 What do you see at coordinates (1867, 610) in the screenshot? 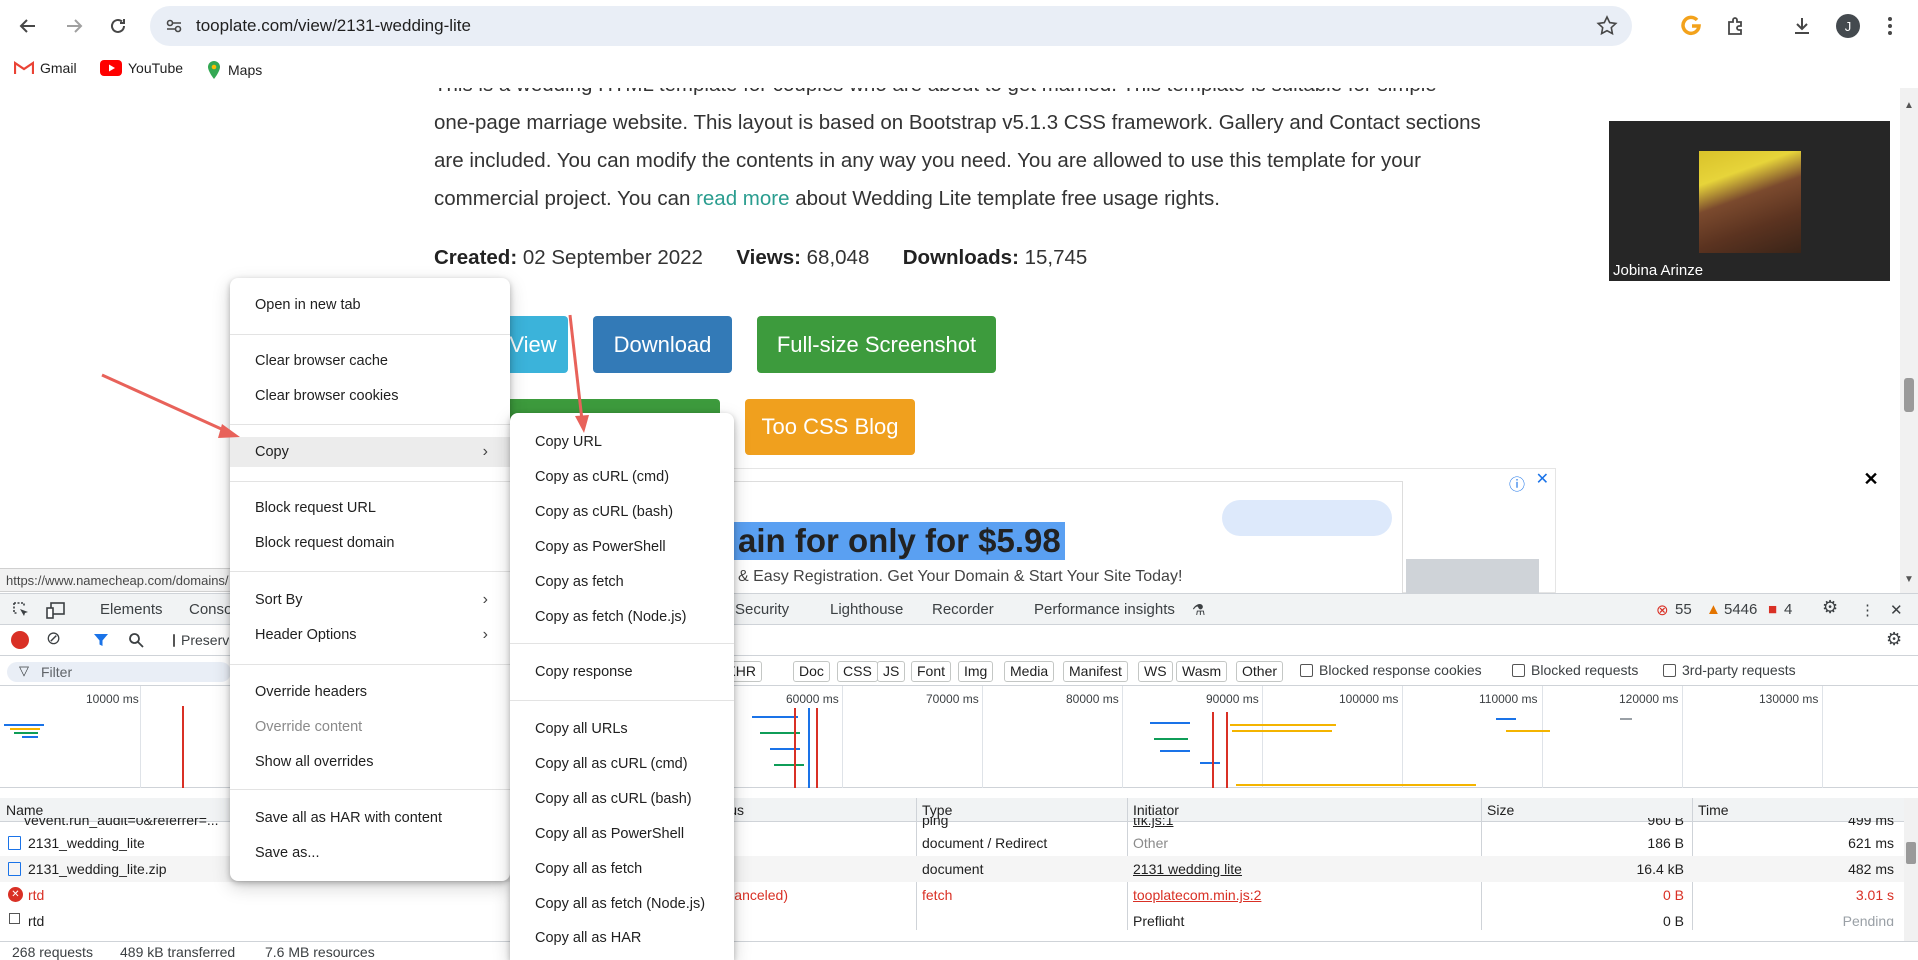
I see `more-options-icon: ⋮` at bounding box center [1867, 610].